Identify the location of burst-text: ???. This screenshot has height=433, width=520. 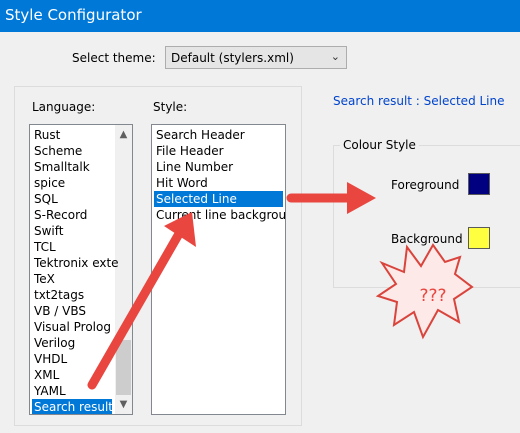
(432, 296).